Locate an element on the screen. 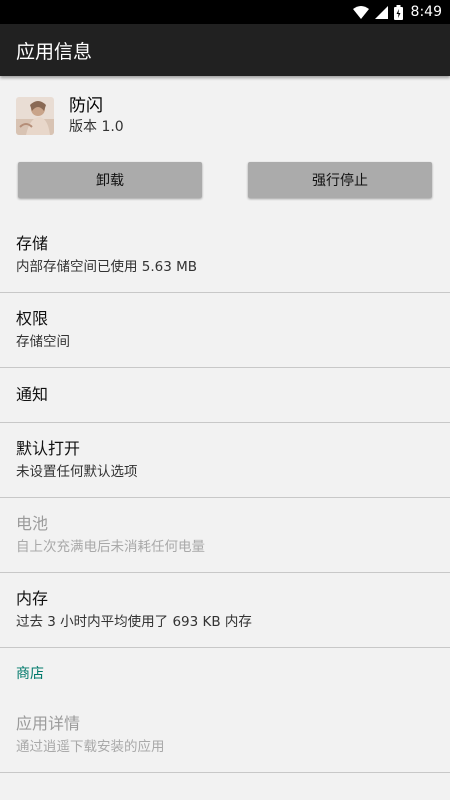 The width and height of the screenshot is (450, 800). battery-icon is located at coordinates (398, 12).